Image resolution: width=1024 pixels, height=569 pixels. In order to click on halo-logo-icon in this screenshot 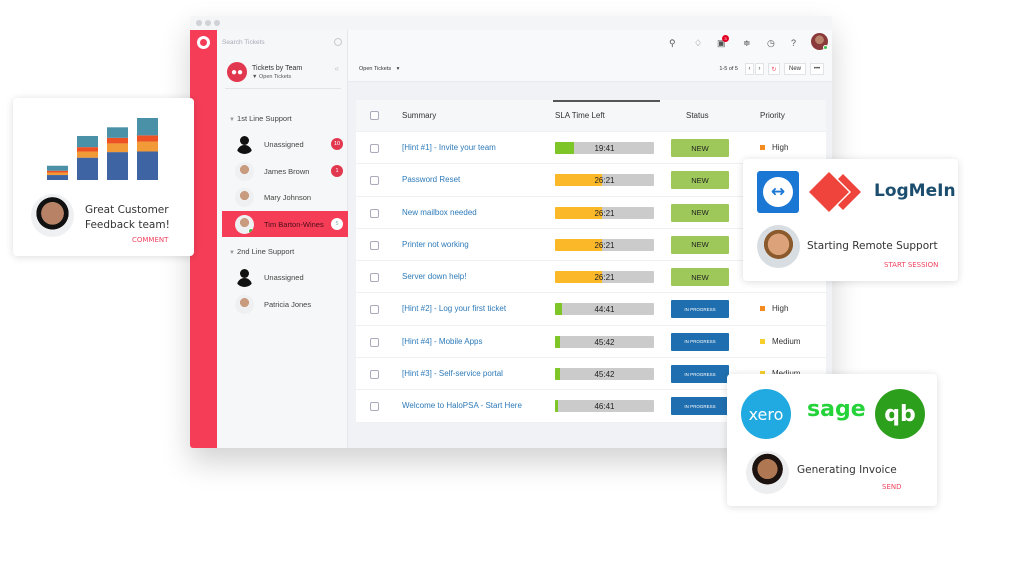, I will do `click(203, 42)`.